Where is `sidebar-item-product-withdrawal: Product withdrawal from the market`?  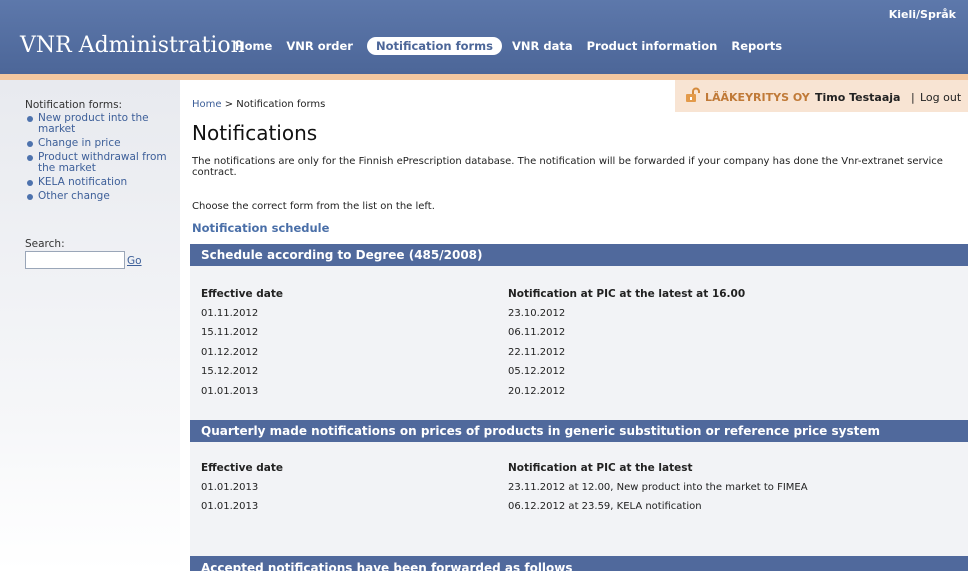 sidebar-item-product-withdrawal: Product withdrawal from the market is located at coordinates (100, 163).